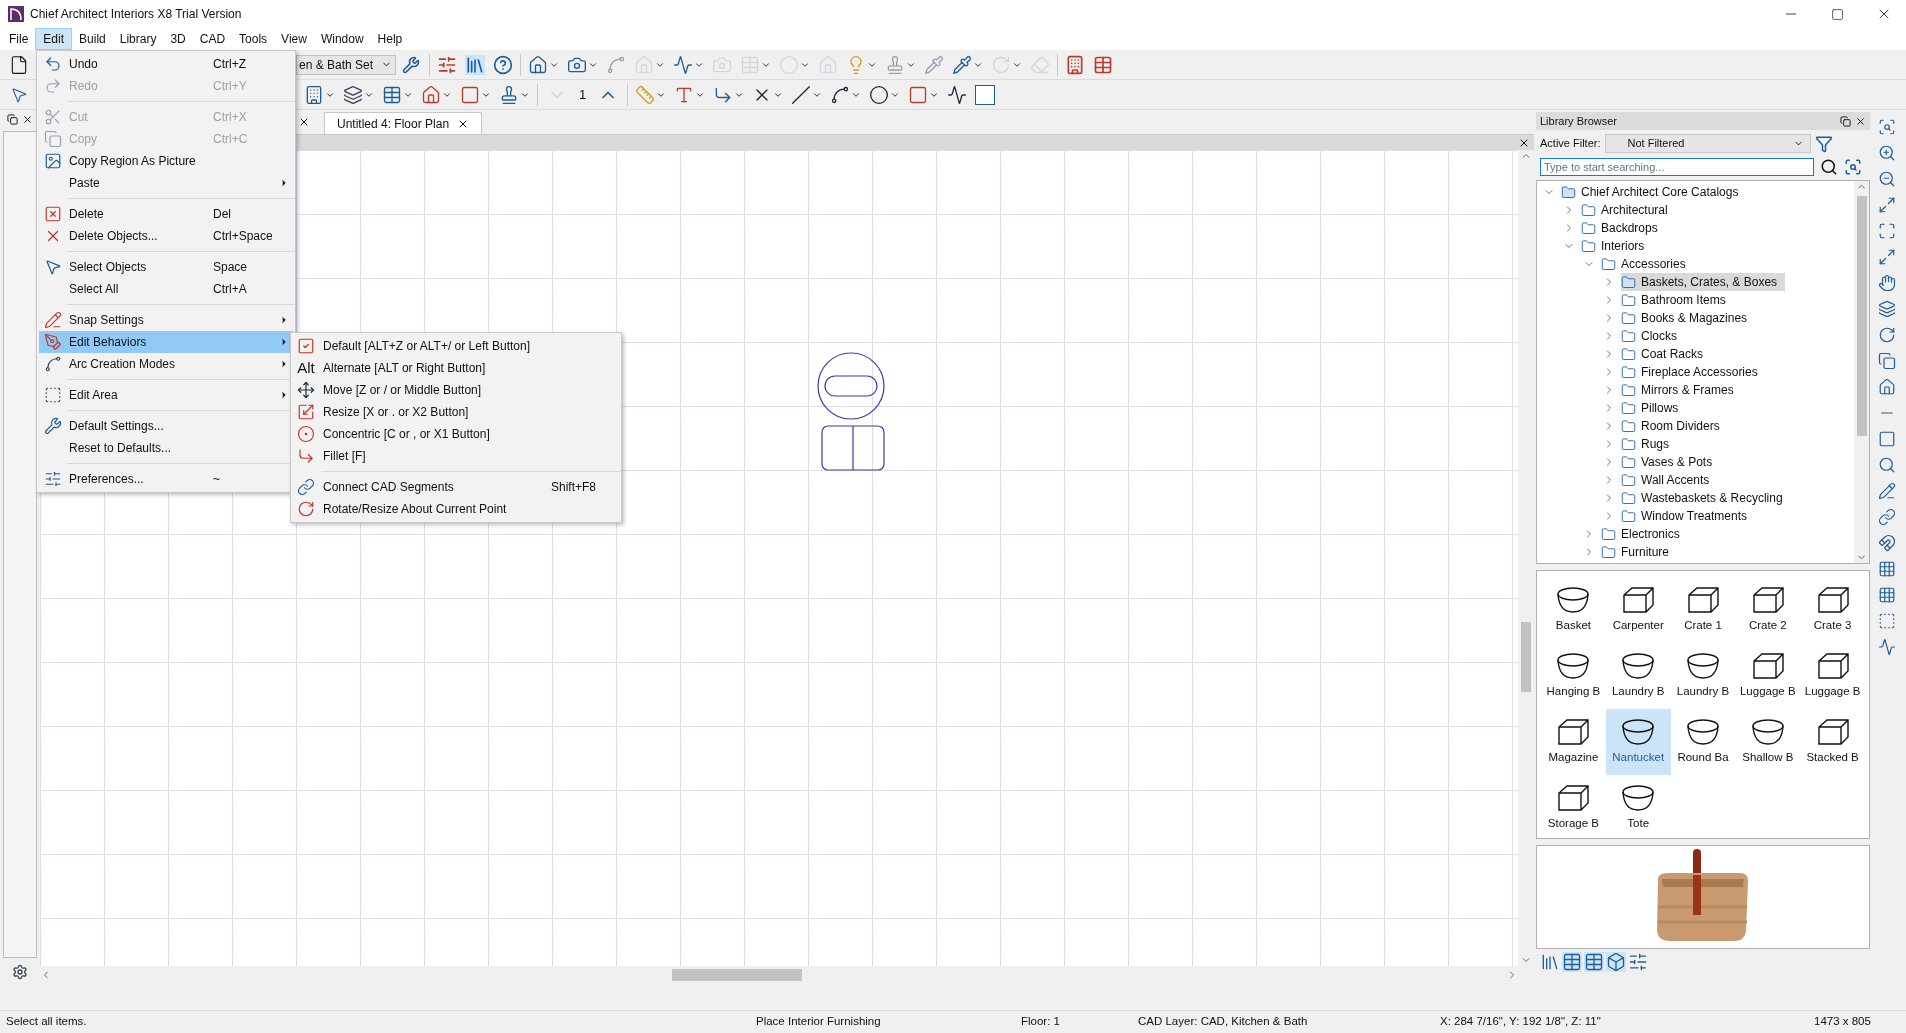 This screenshot has width=1906, height=1033. What do you see at coordinates (1671, 462) in the screenshot?
I see `tree-item: Vases & Pots` at bounding box center [1671, 462].